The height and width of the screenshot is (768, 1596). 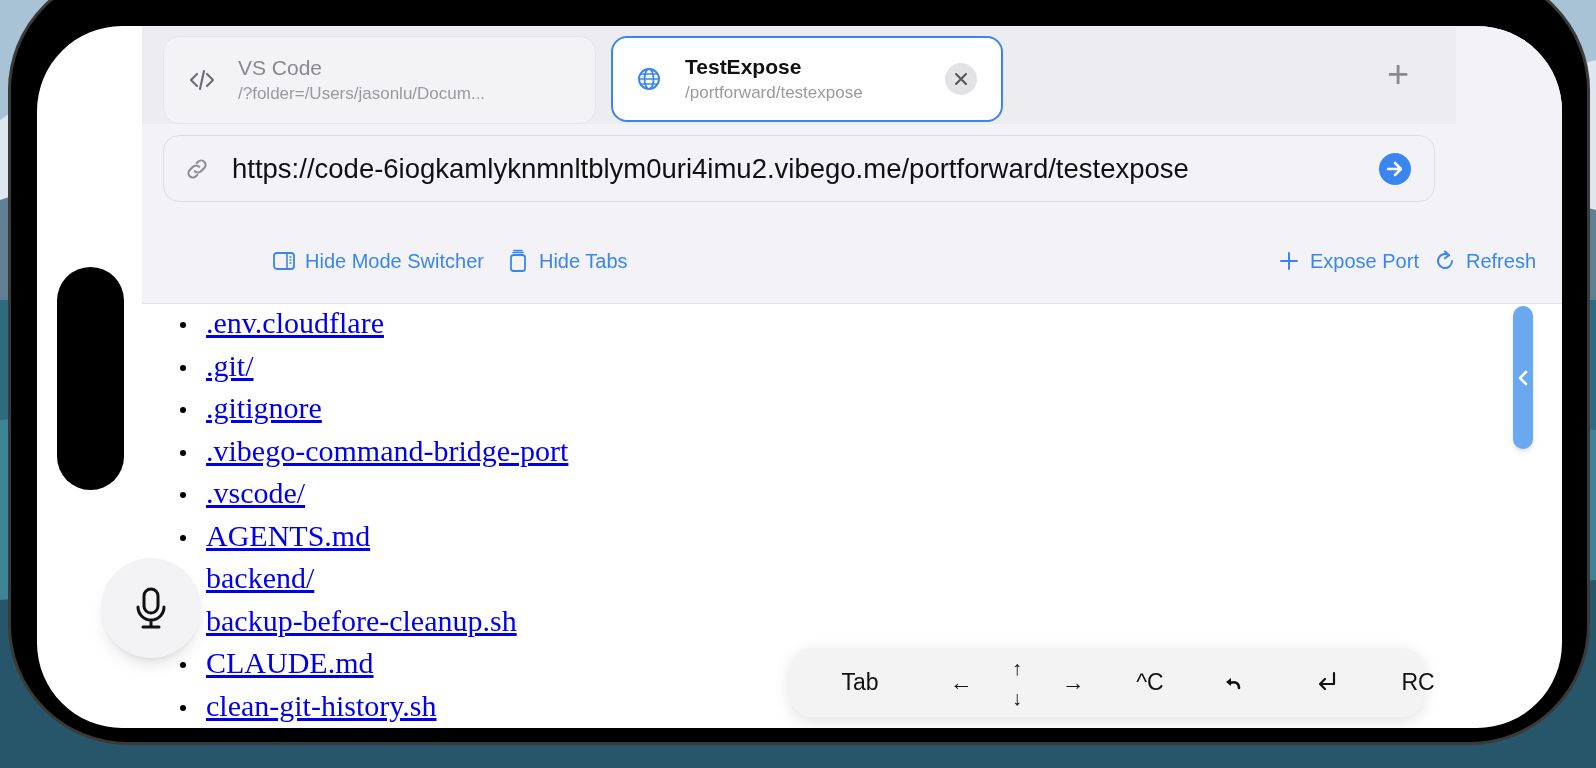 I want to click on side-panel-handle, so click(x=1523, y=377).